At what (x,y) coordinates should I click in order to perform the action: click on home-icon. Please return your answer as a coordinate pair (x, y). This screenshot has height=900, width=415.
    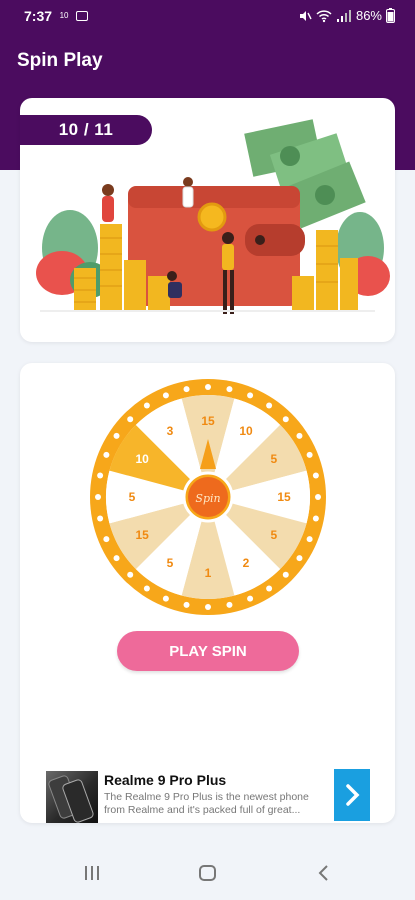
    Looking at the image, I should click on (208, 873).